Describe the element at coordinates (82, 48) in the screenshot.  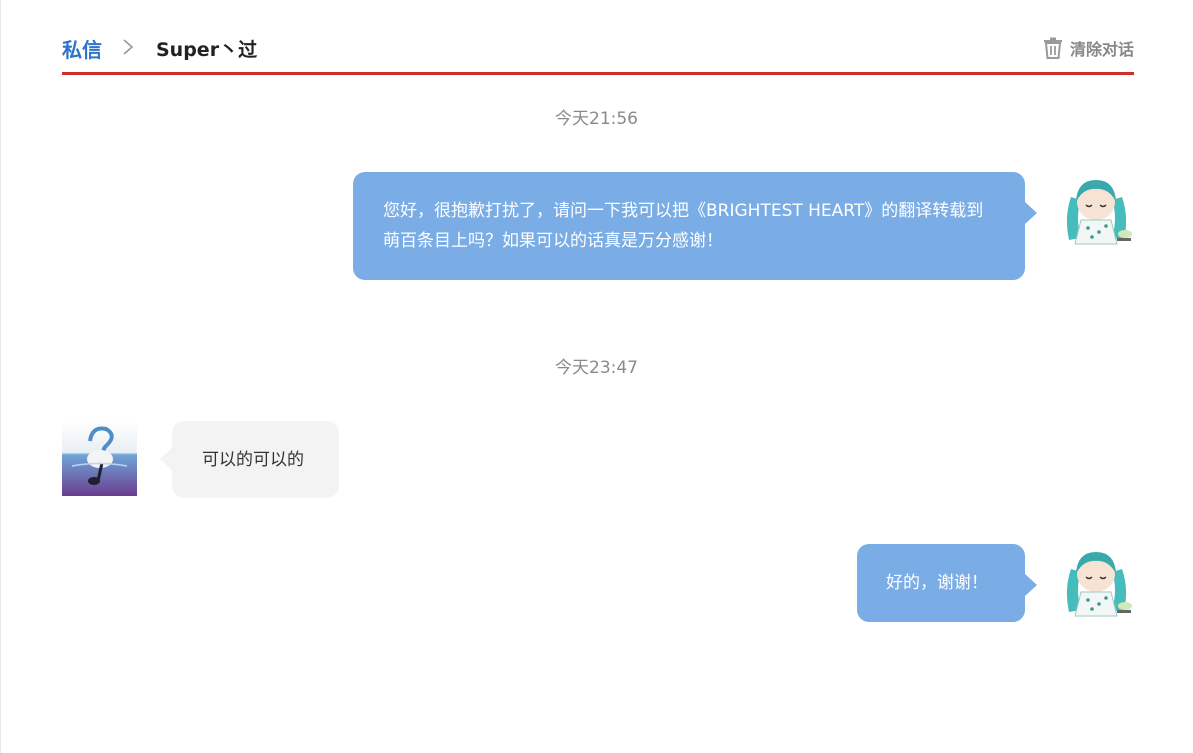
I see `breadcrumb-private-messages: 私信` at that location.